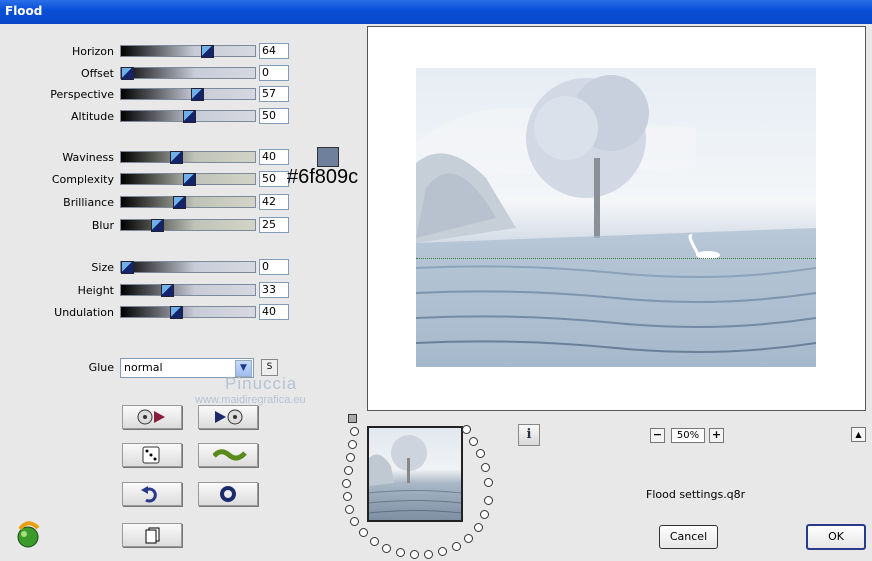  I want to click on disc-play-left-icon, so click(229, 417).